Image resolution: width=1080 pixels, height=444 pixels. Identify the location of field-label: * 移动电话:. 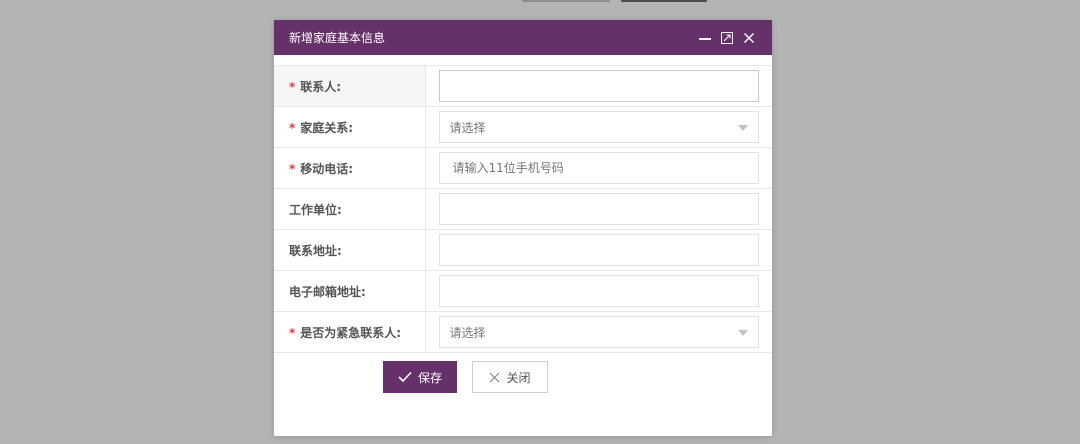
(350, 168).